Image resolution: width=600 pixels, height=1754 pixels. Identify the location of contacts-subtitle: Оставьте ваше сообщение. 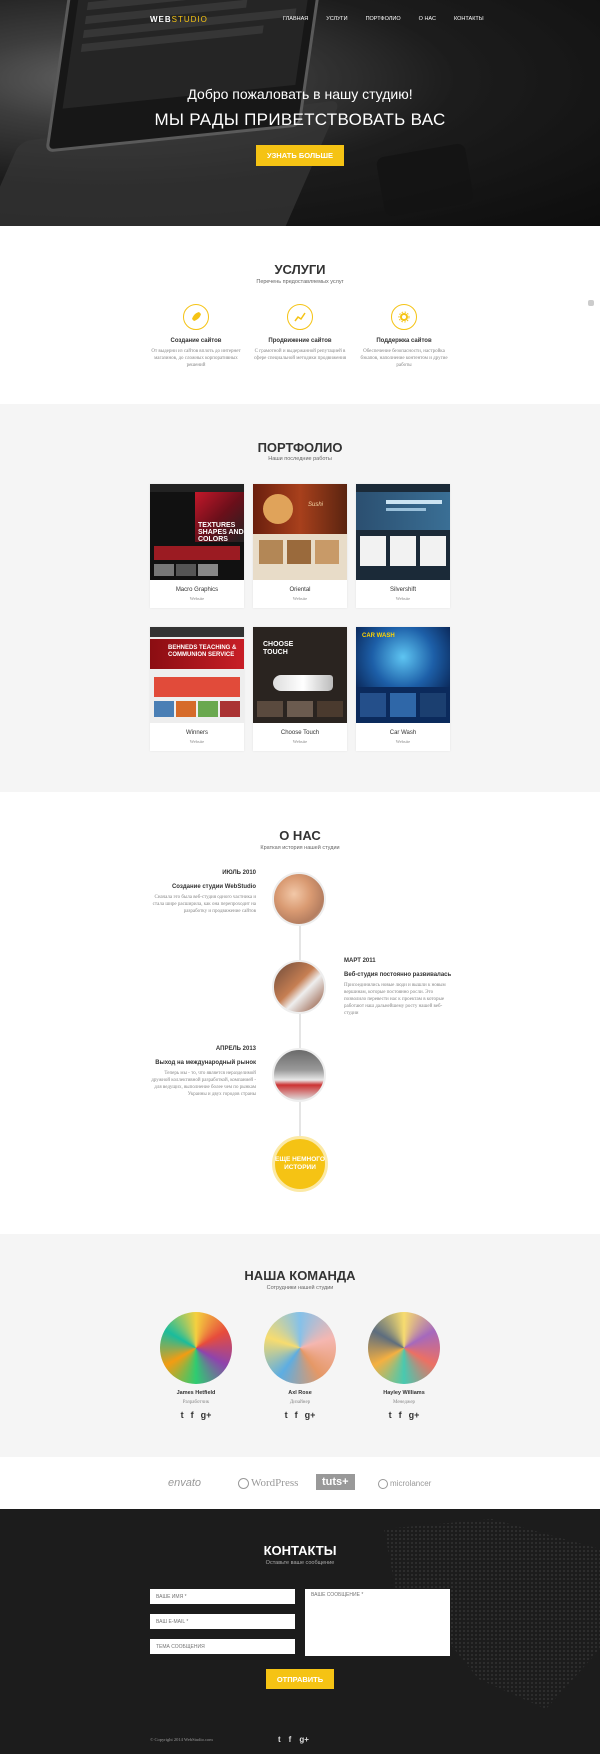
(300, 1563).